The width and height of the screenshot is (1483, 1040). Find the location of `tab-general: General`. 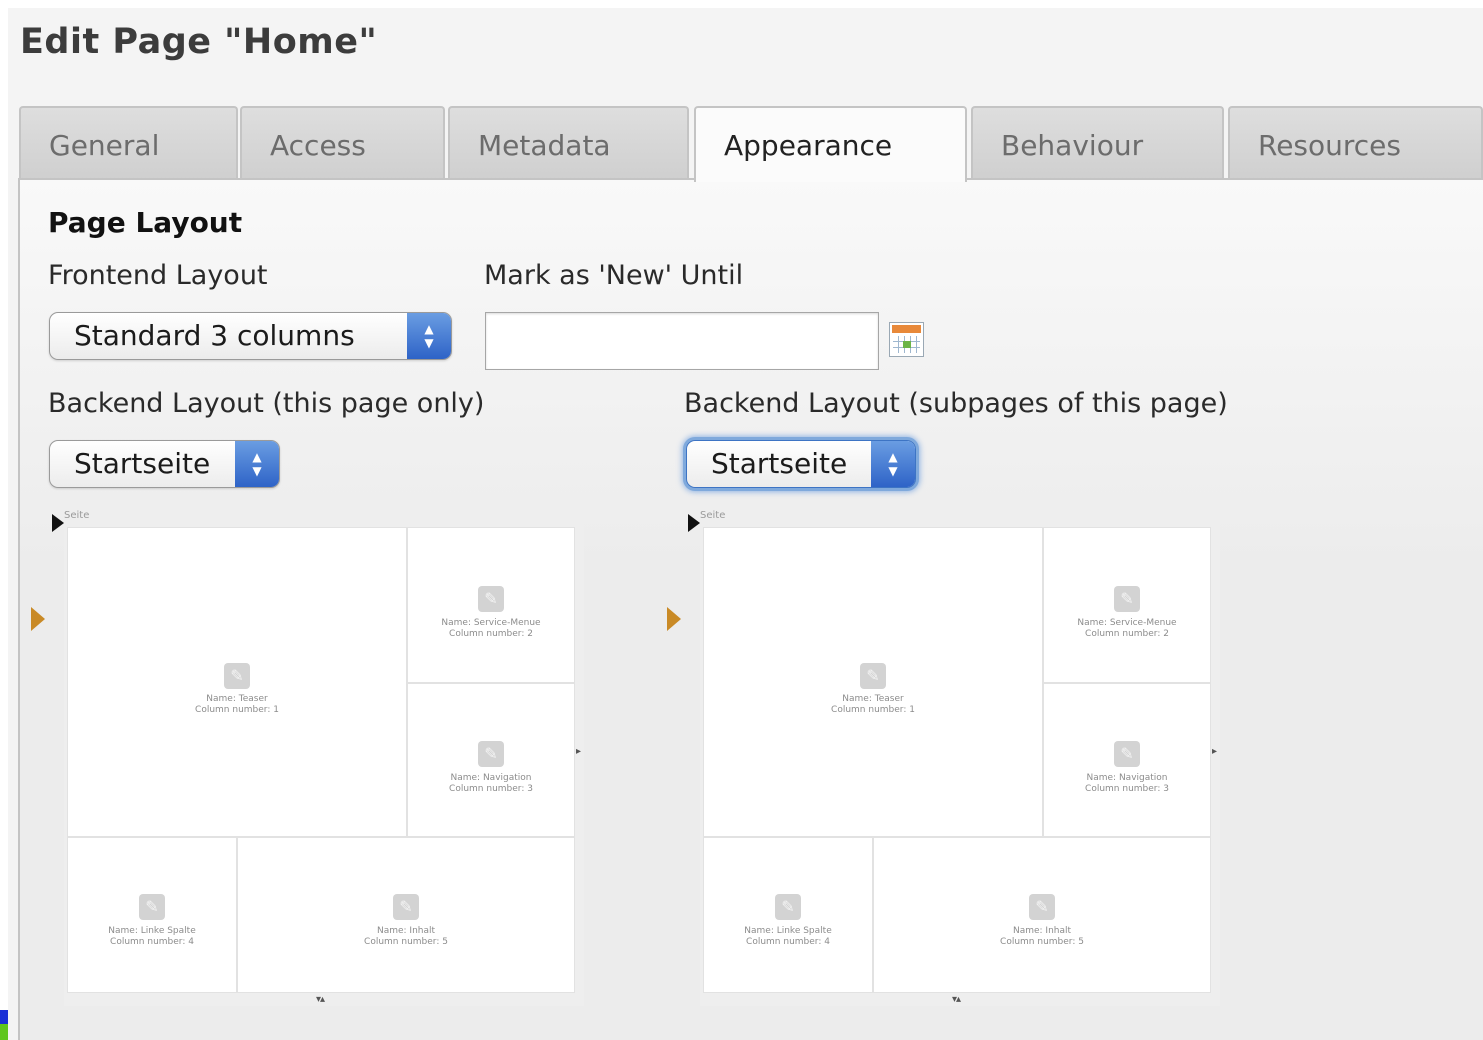

tab-general: General is located at coordinates (128, 143).